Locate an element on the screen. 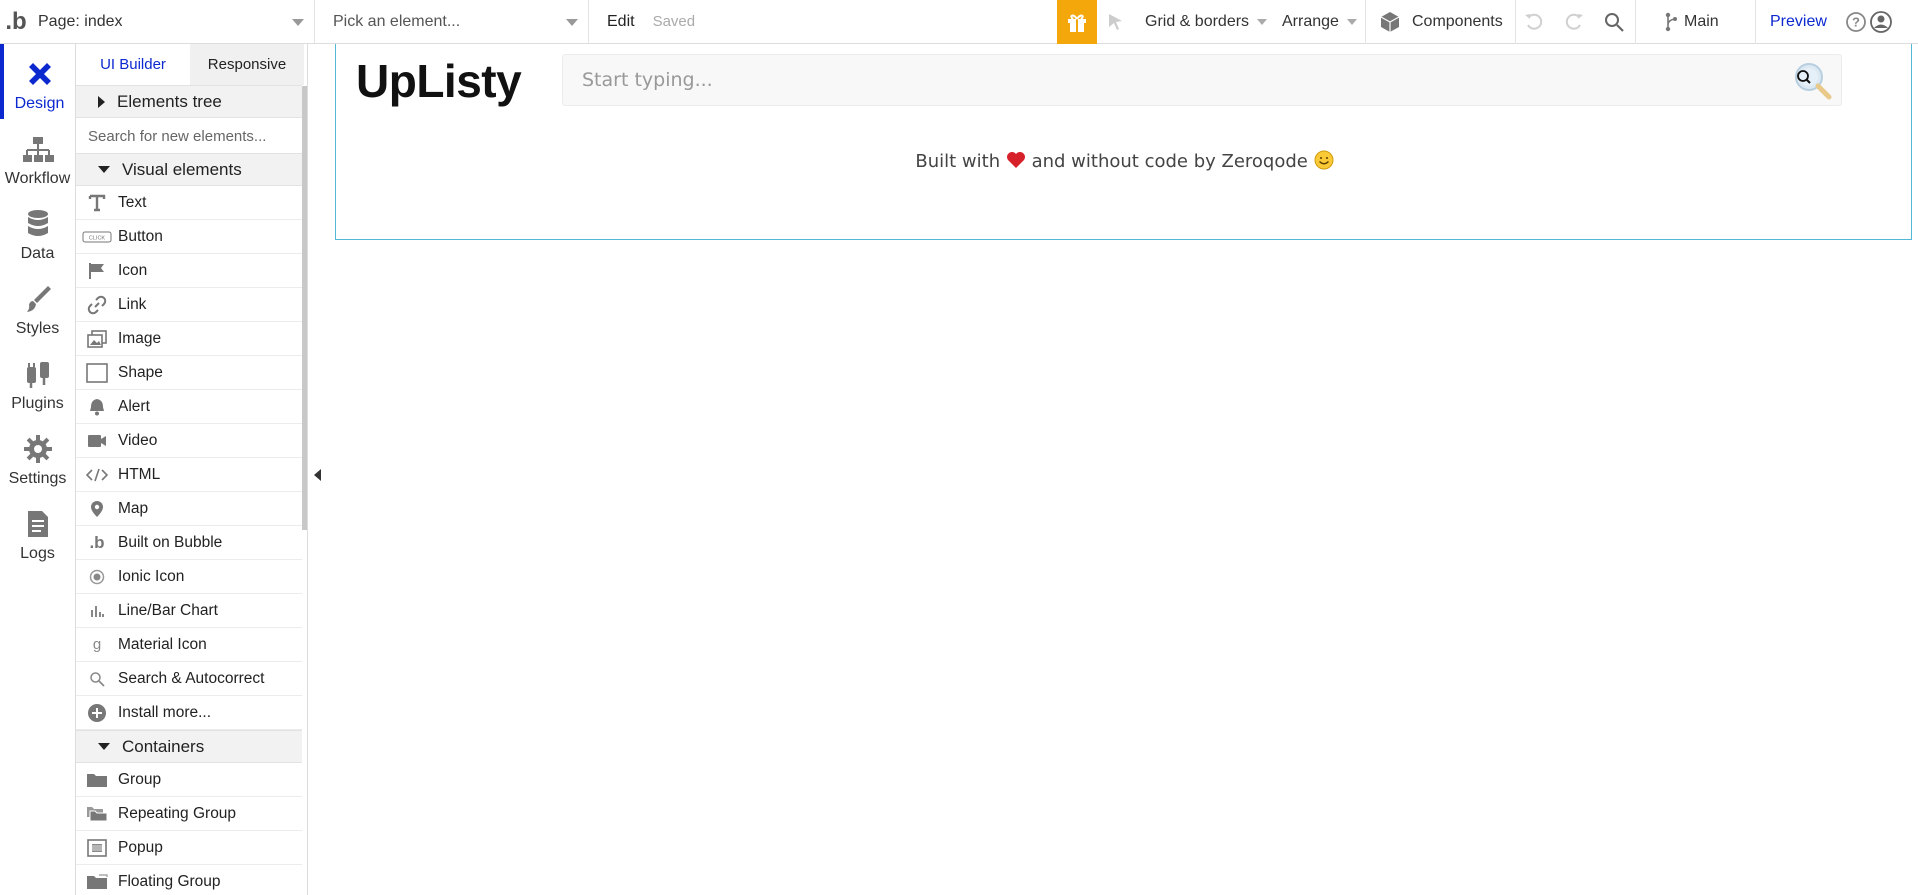 The width and height of the screenshot is (1918, 895). button-icon: CLICK is located at coordinates (97, 237).